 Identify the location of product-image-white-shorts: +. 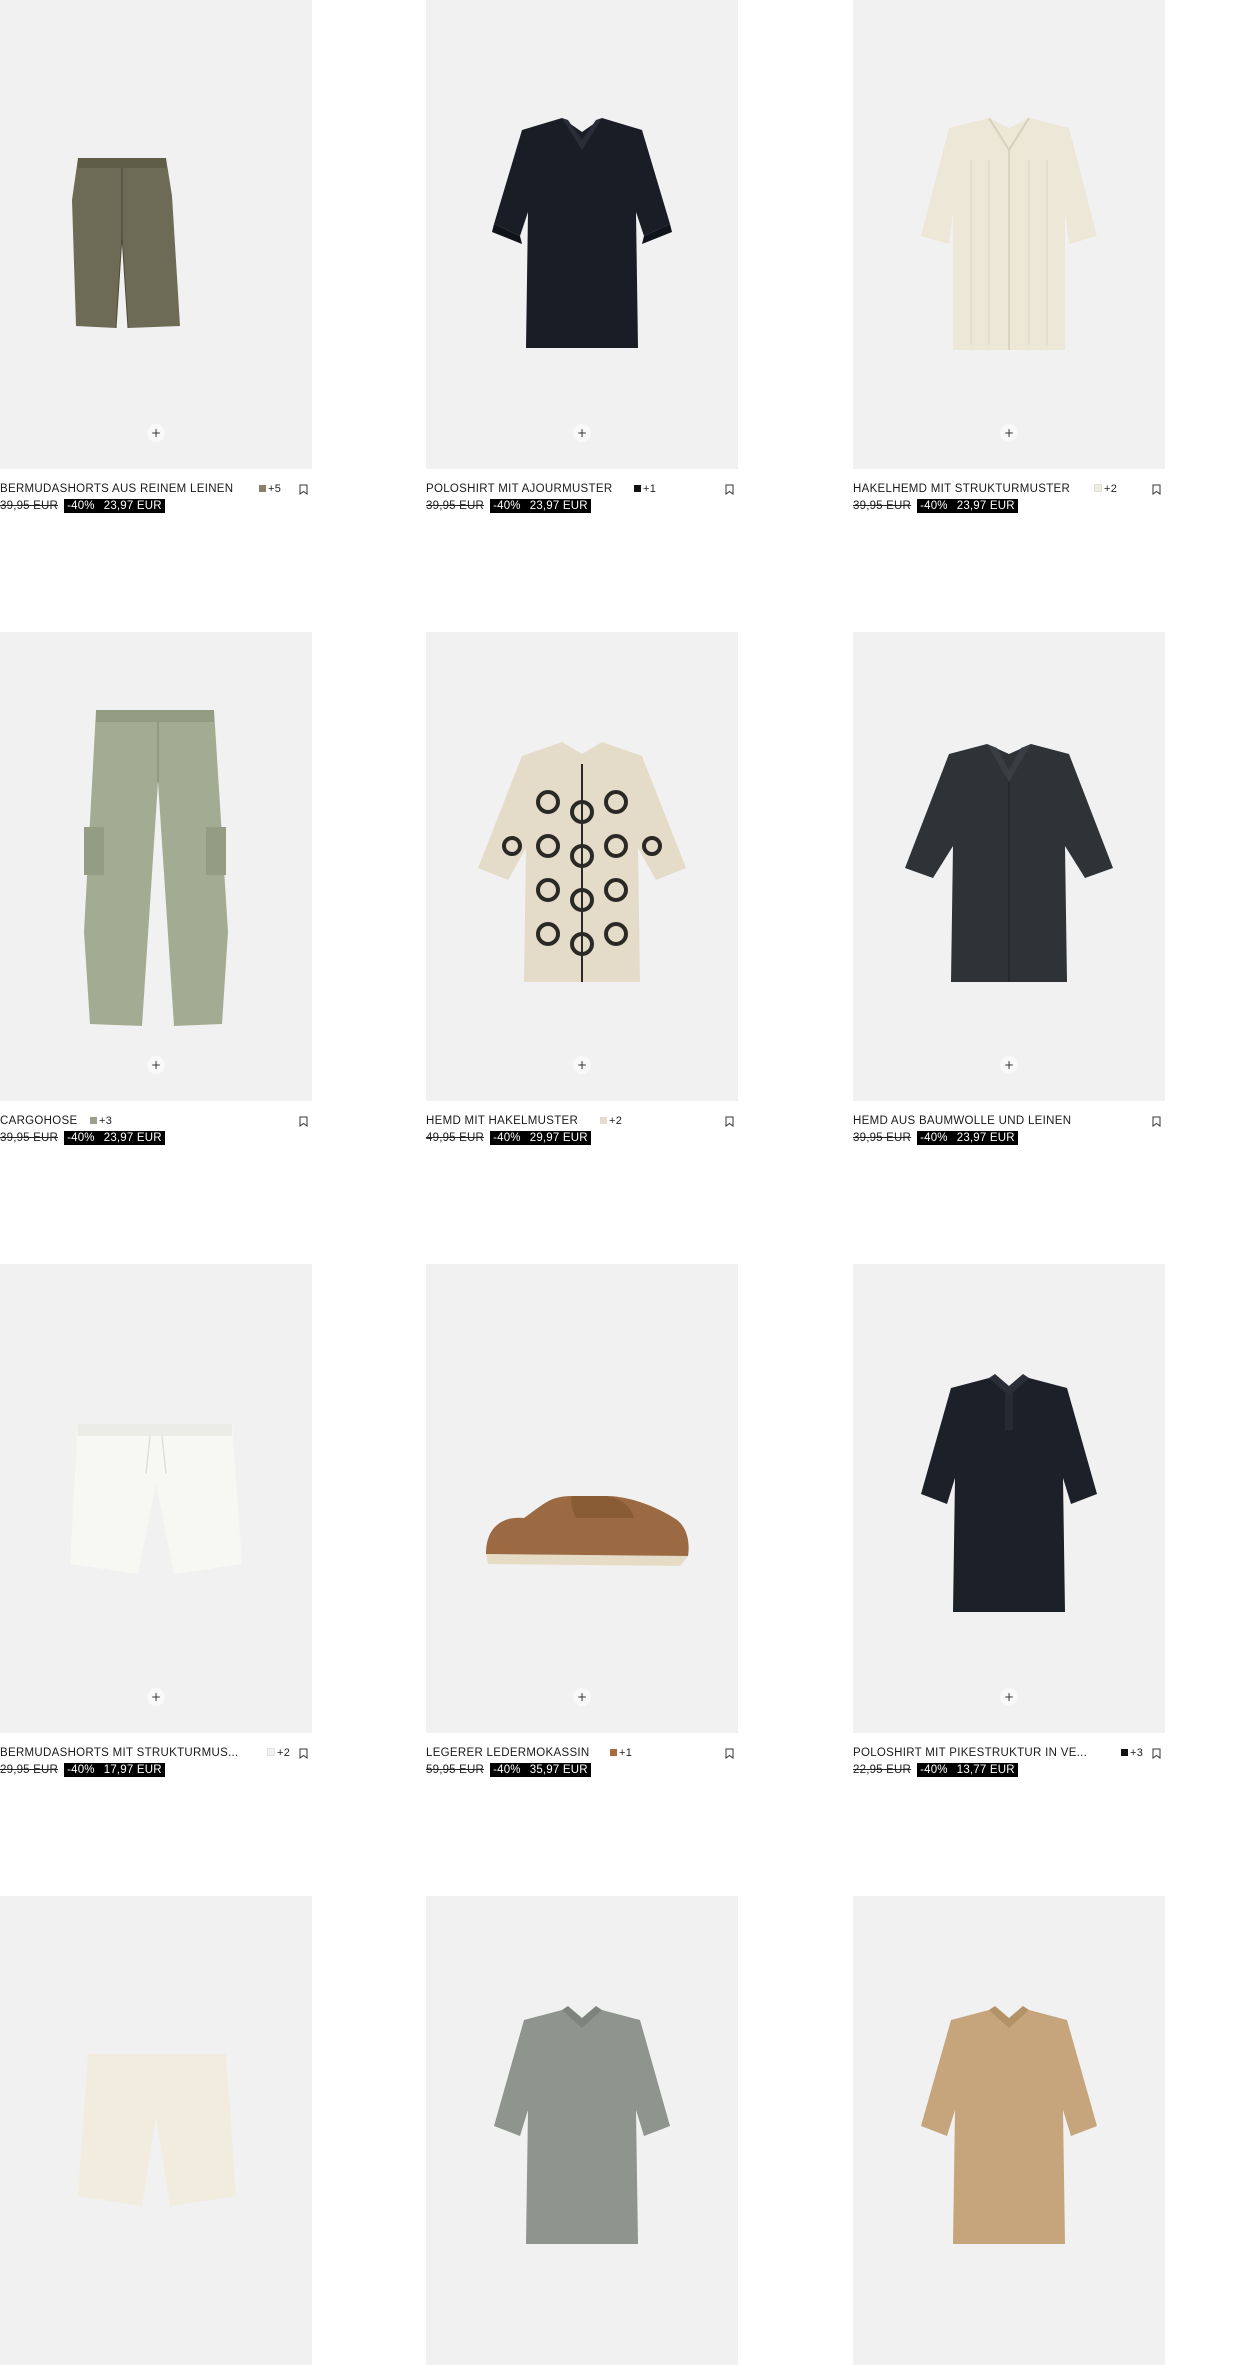
(156, 1498).